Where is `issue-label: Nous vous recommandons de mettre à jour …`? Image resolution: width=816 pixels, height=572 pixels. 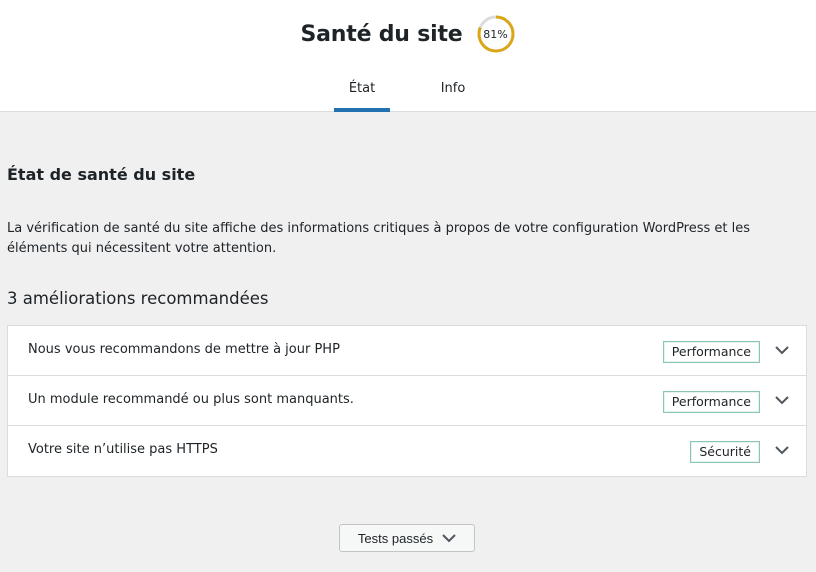
issue-label: Nous vous recommandons de mettre à jour … is located at coordinates (184, 349).